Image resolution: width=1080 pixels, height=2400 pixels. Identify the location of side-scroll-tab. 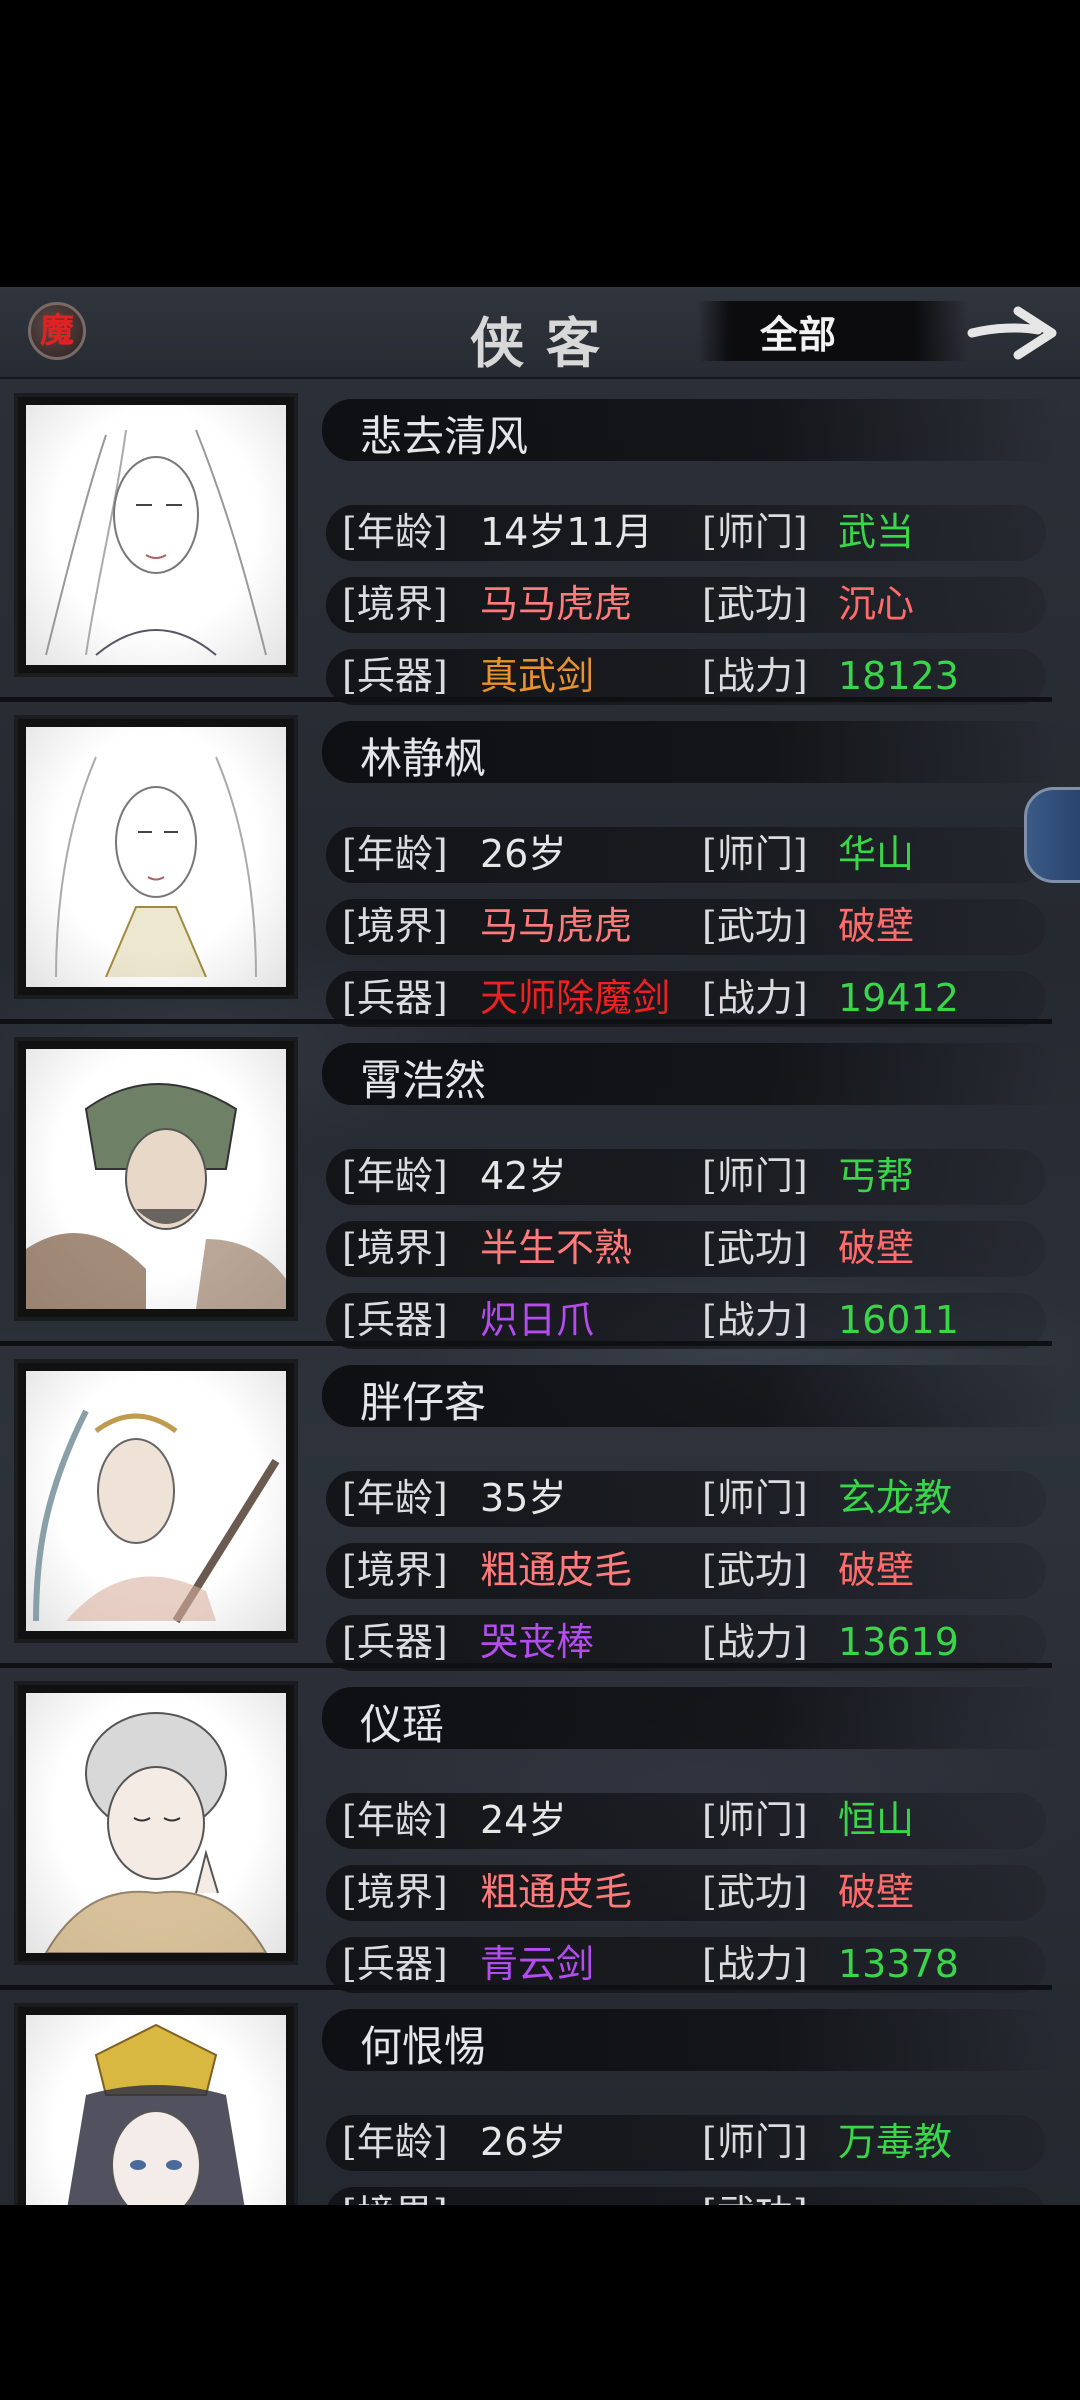
(1052, 835).